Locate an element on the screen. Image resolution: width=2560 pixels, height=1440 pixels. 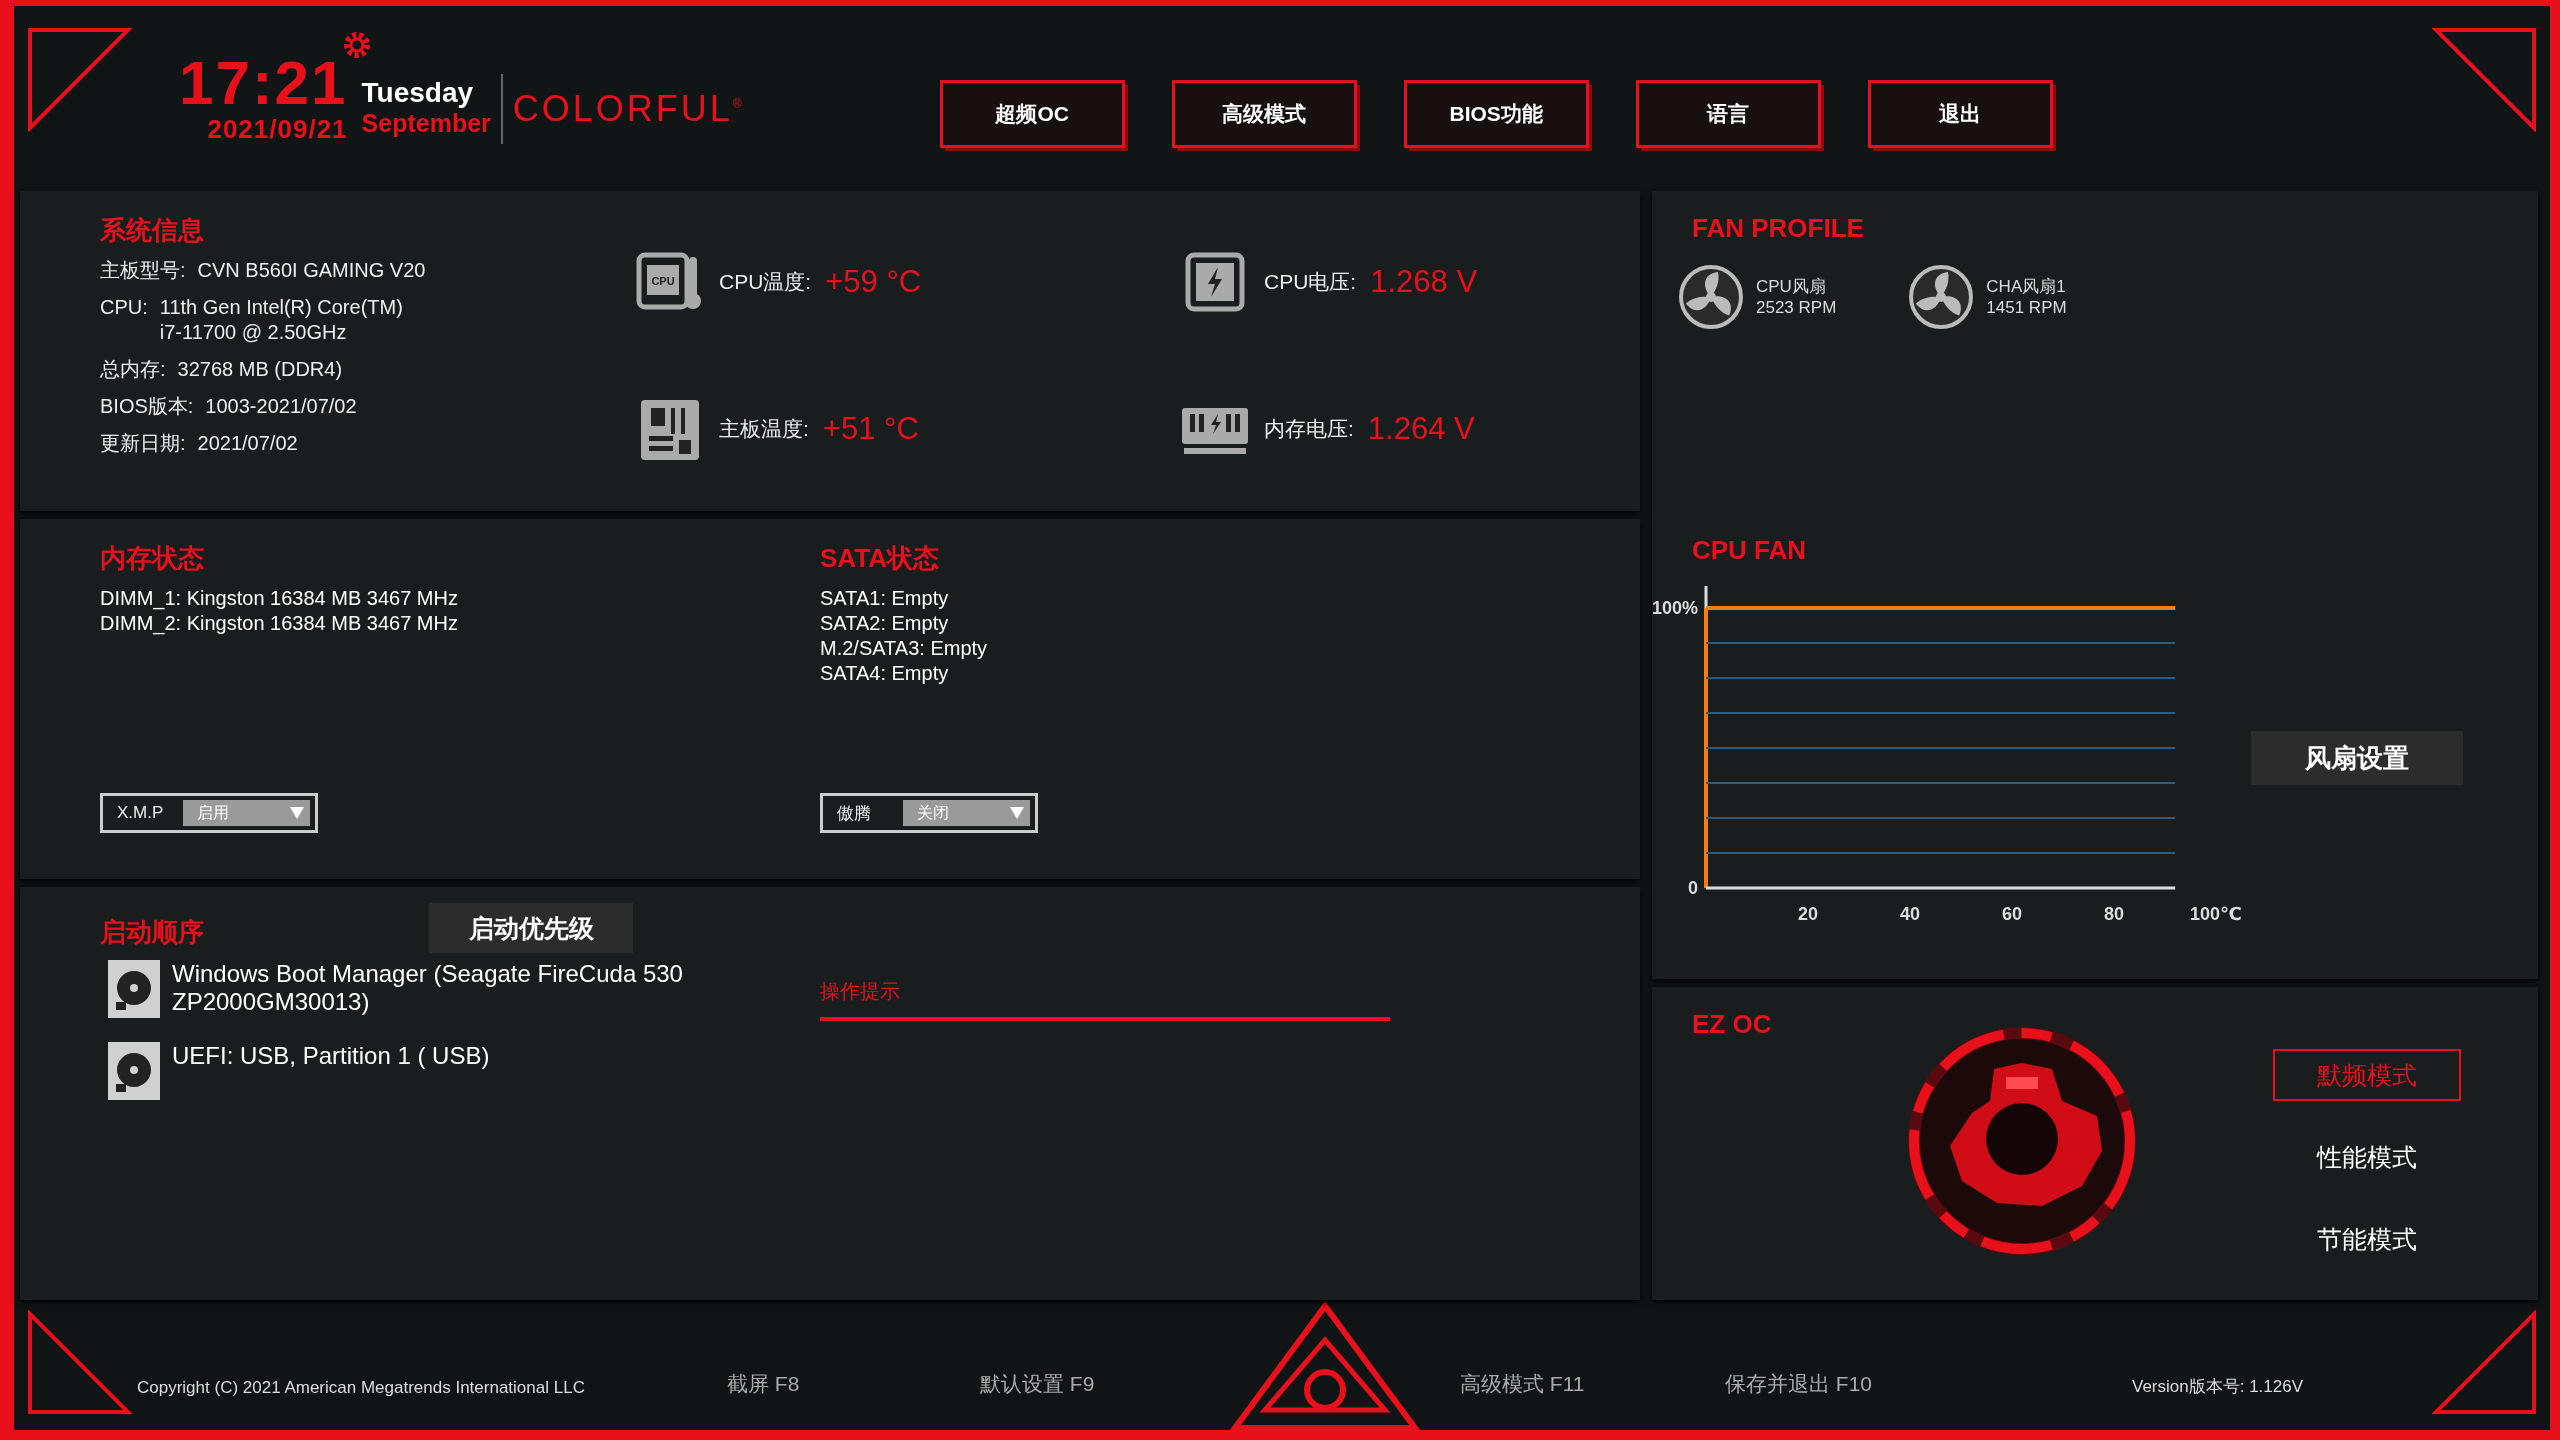
info-label: 主板型号: is located at coordinates (143, 270).